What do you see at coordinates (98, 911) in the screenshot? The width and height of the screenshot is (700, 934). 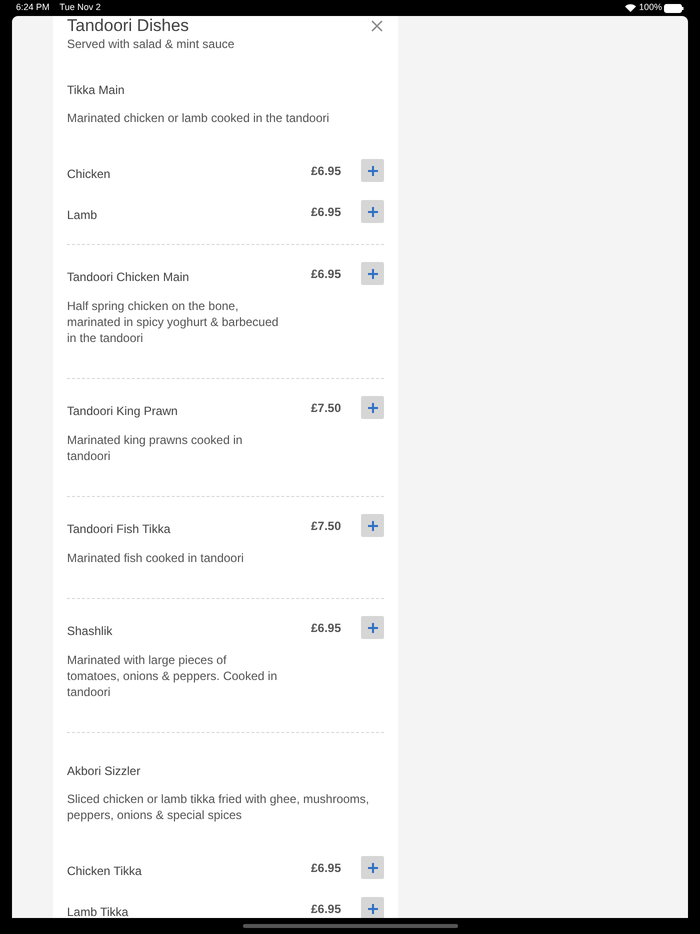 I see `item-name: Lamb Tikka` at bounding box center [98, 911].